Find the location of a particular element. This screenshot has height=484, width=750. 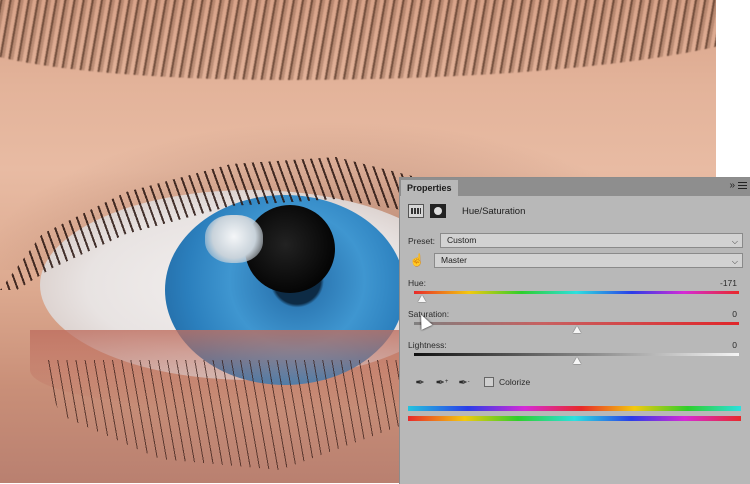

input-color-bar is located at coordinates (574, 418).